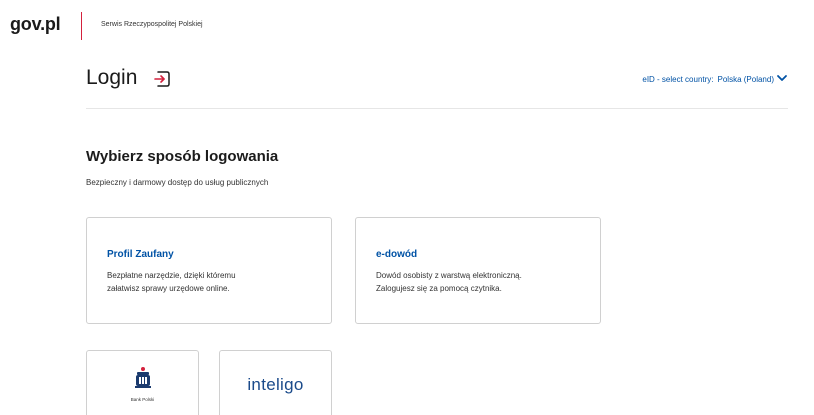 This screenshot has width=814, height=415. I want to click on inteligo-logo: inteligo, so click(275, 384).